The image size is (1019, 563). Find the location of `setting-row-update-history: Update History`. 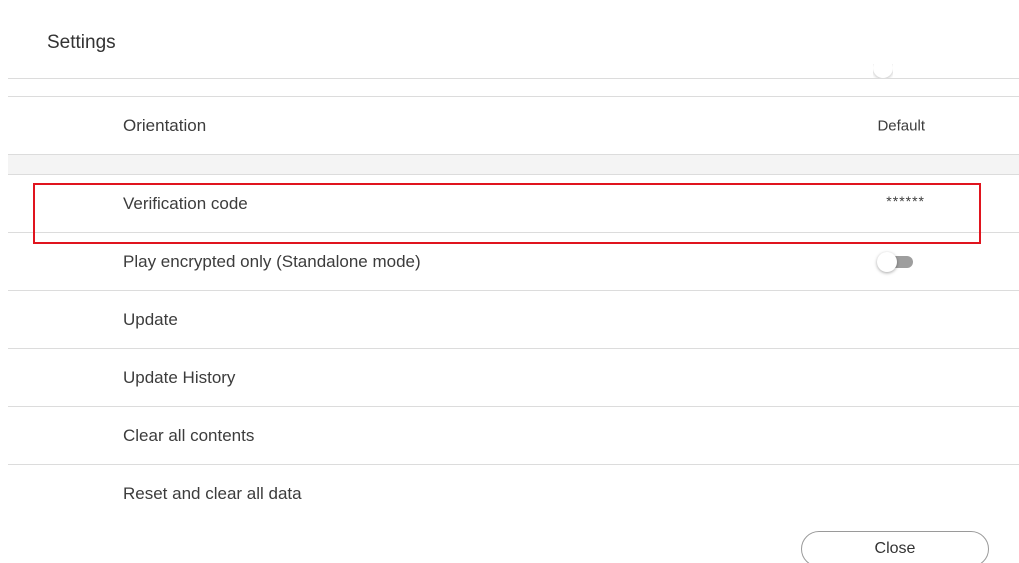

setting-row-update-history: Update History is located at coordinates (513, 378).